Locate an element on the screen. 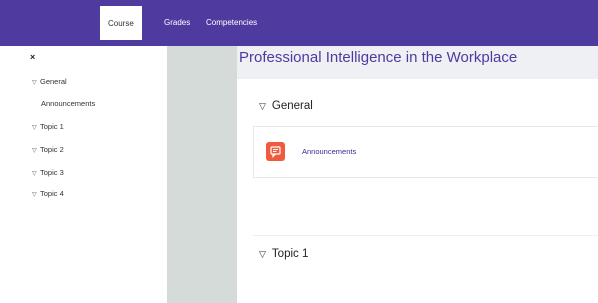  activity-link: Announcements is located at coordinates (329, 151).